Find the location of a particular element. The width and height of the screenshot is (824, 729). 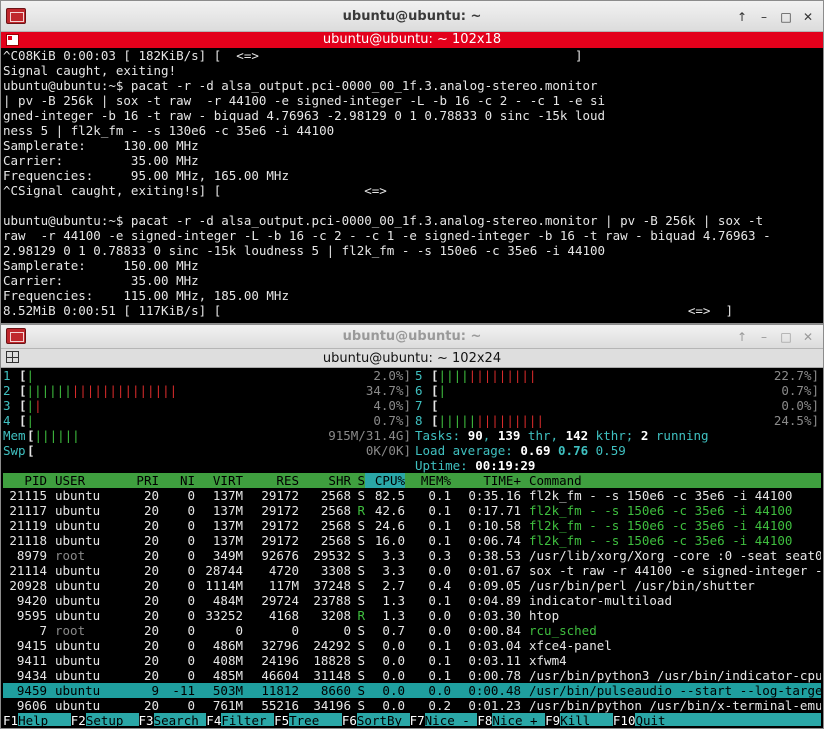

fkey-label-setup: Setup is located at coordinates (112, 719).